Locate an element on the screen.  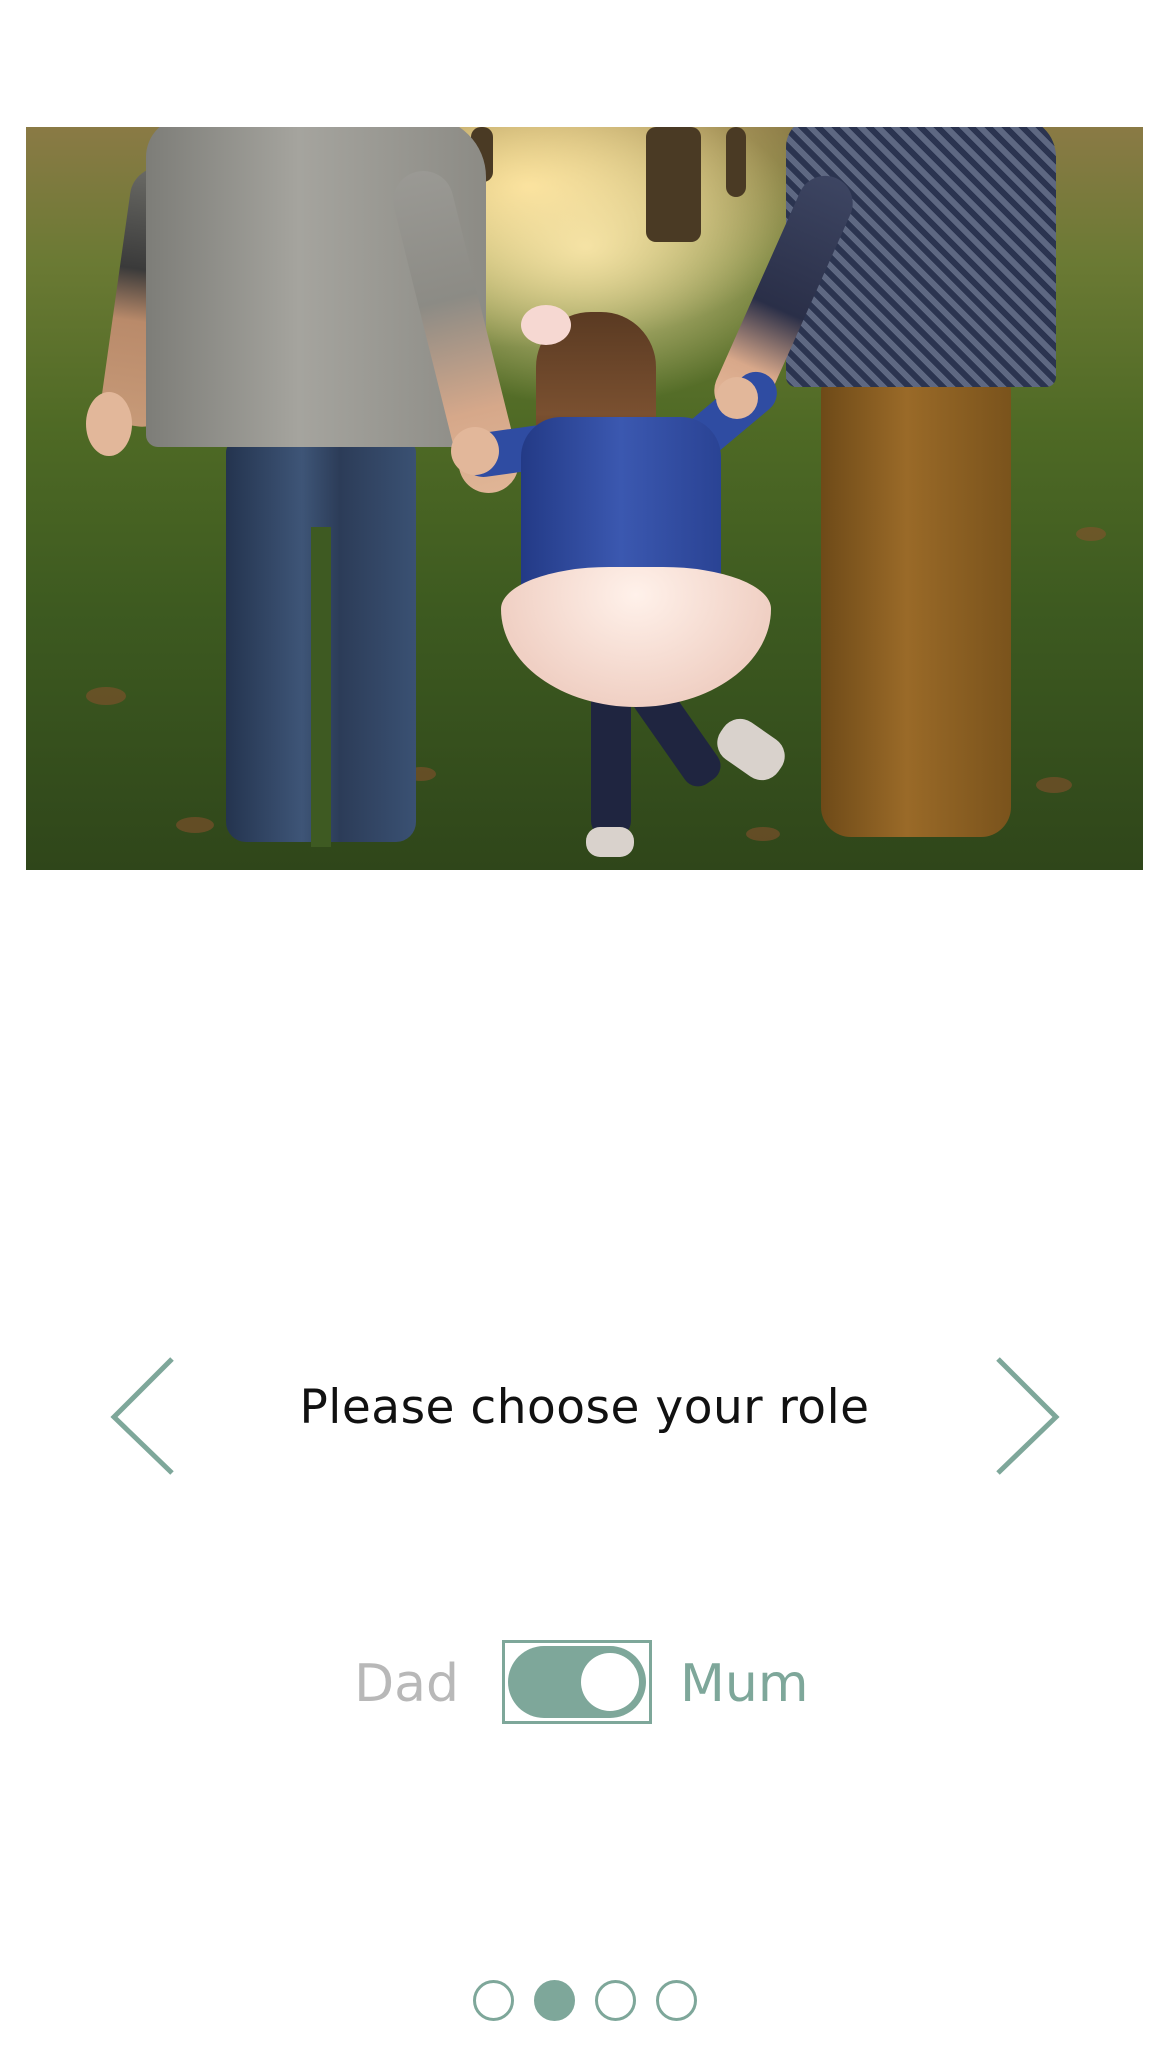
role-toggle-switch is located at coordinates (577, 1682).